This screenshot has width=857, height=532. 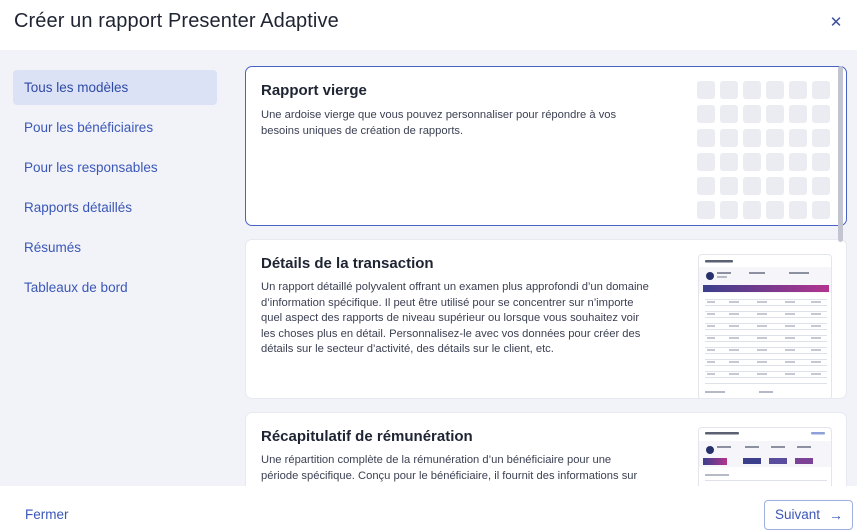 I want to click on compensation-summary-thumbnail, so click(x=765, y=456).